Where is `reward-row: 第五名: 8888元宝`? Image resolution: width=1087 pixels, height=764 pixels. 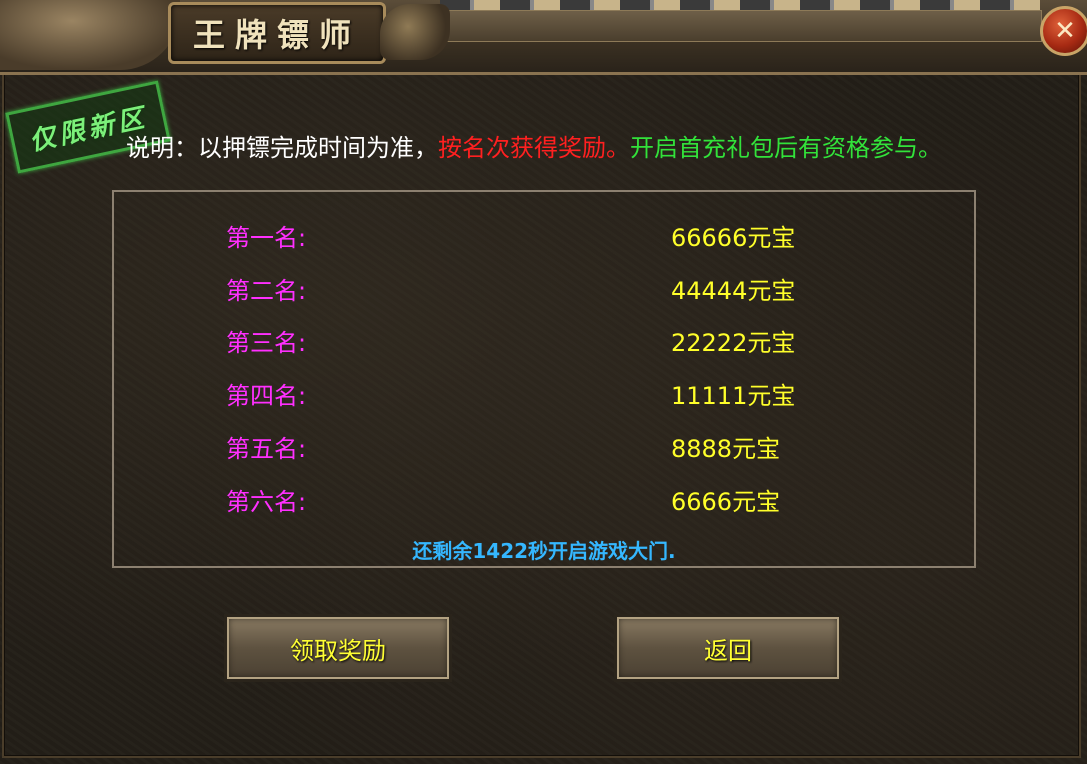 reward-row: 第五名: 8888元宝 is located at coordinates (544, 449).